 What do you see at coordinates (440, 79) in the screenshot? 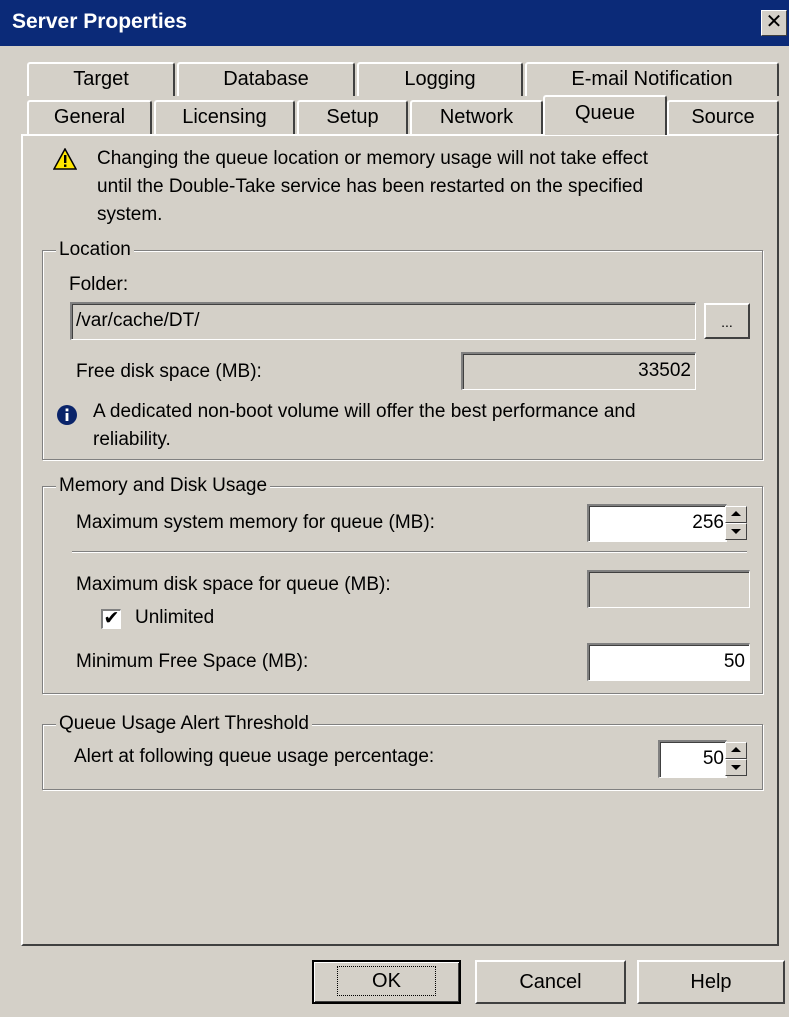
I see `tab-logging: Logging` at bounding box center [440, 79].